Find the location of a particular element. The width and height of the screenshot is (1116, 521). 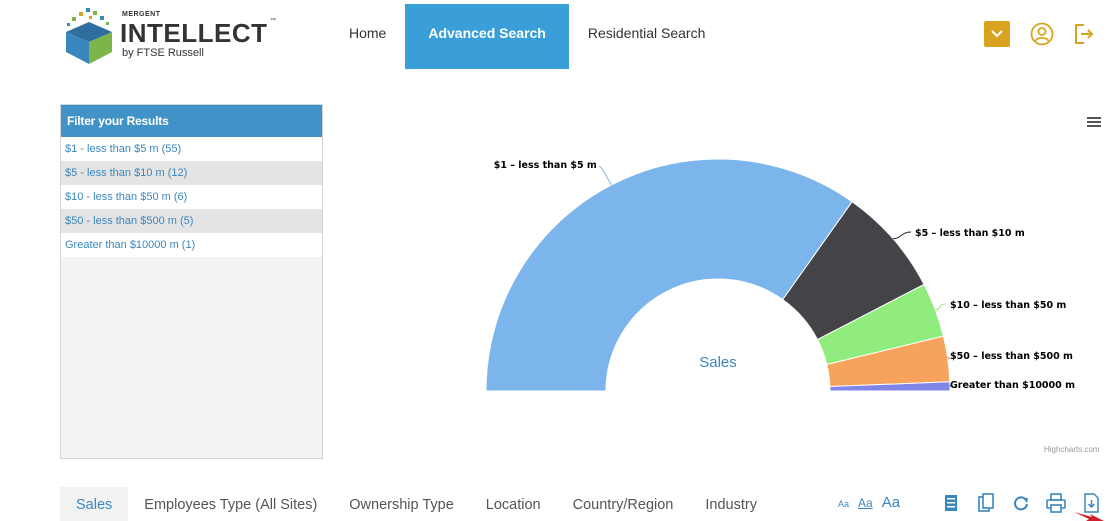

slice-label: Greater than $10000 m is located at coordinates (1012, 385).